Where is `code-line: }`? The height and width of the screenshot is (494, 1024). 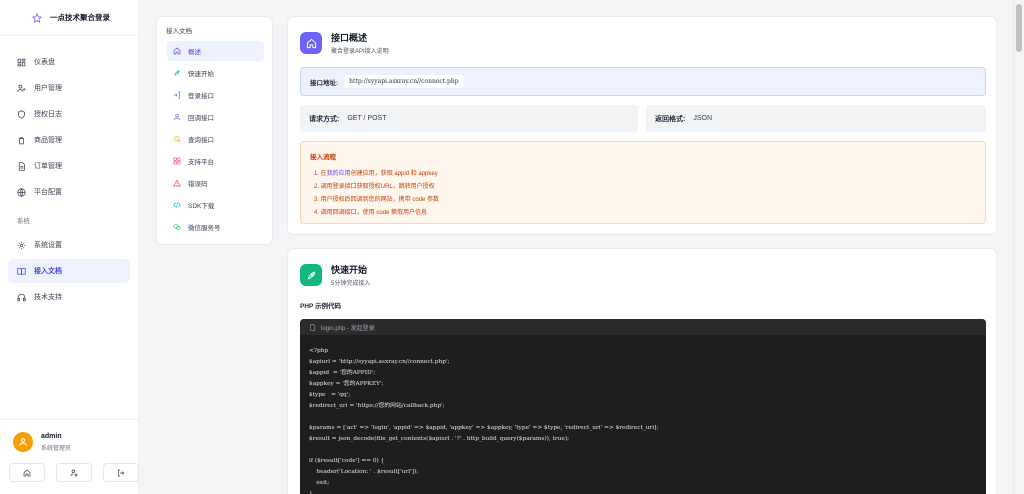
code-line: } is located at coordinates (311, 492).